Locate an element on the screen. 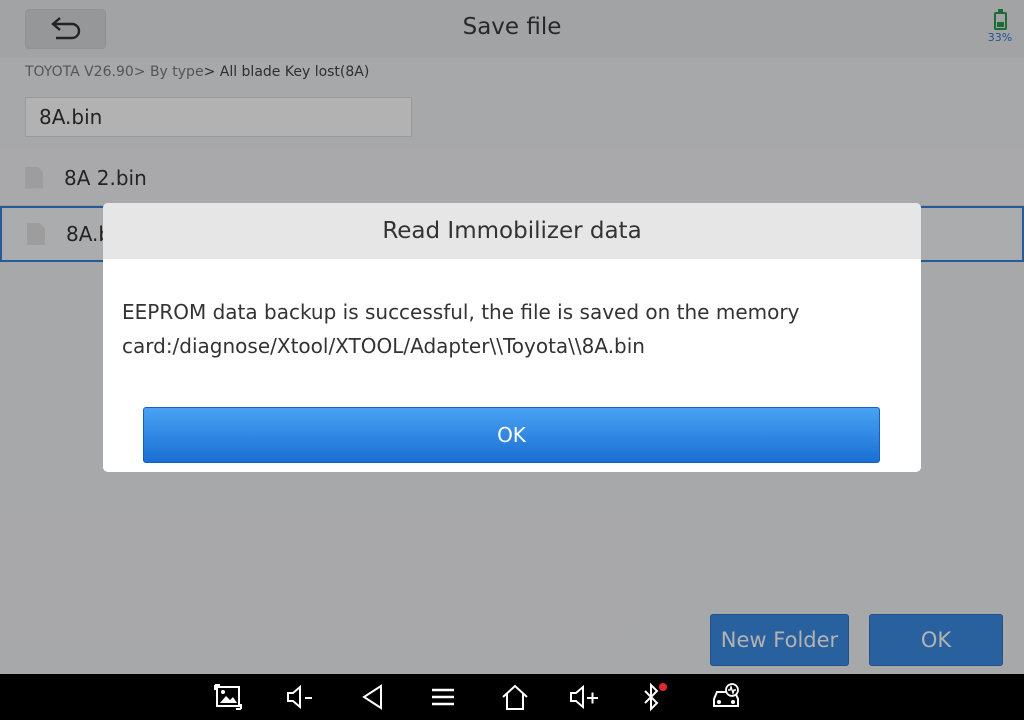  menu-icon is located at coordinates (443, 697).